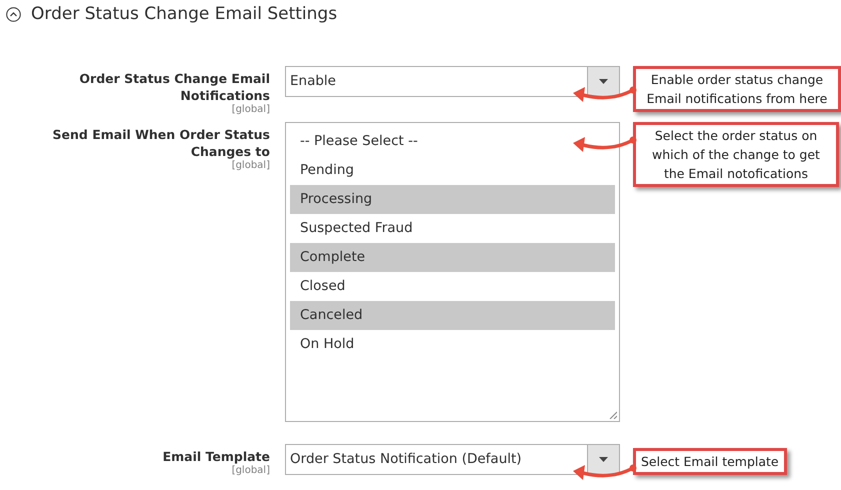  Describe the element at coordinates (174, 87) in the screenshot. I see `field-label: Order Status Change Email Notifications` at that location.